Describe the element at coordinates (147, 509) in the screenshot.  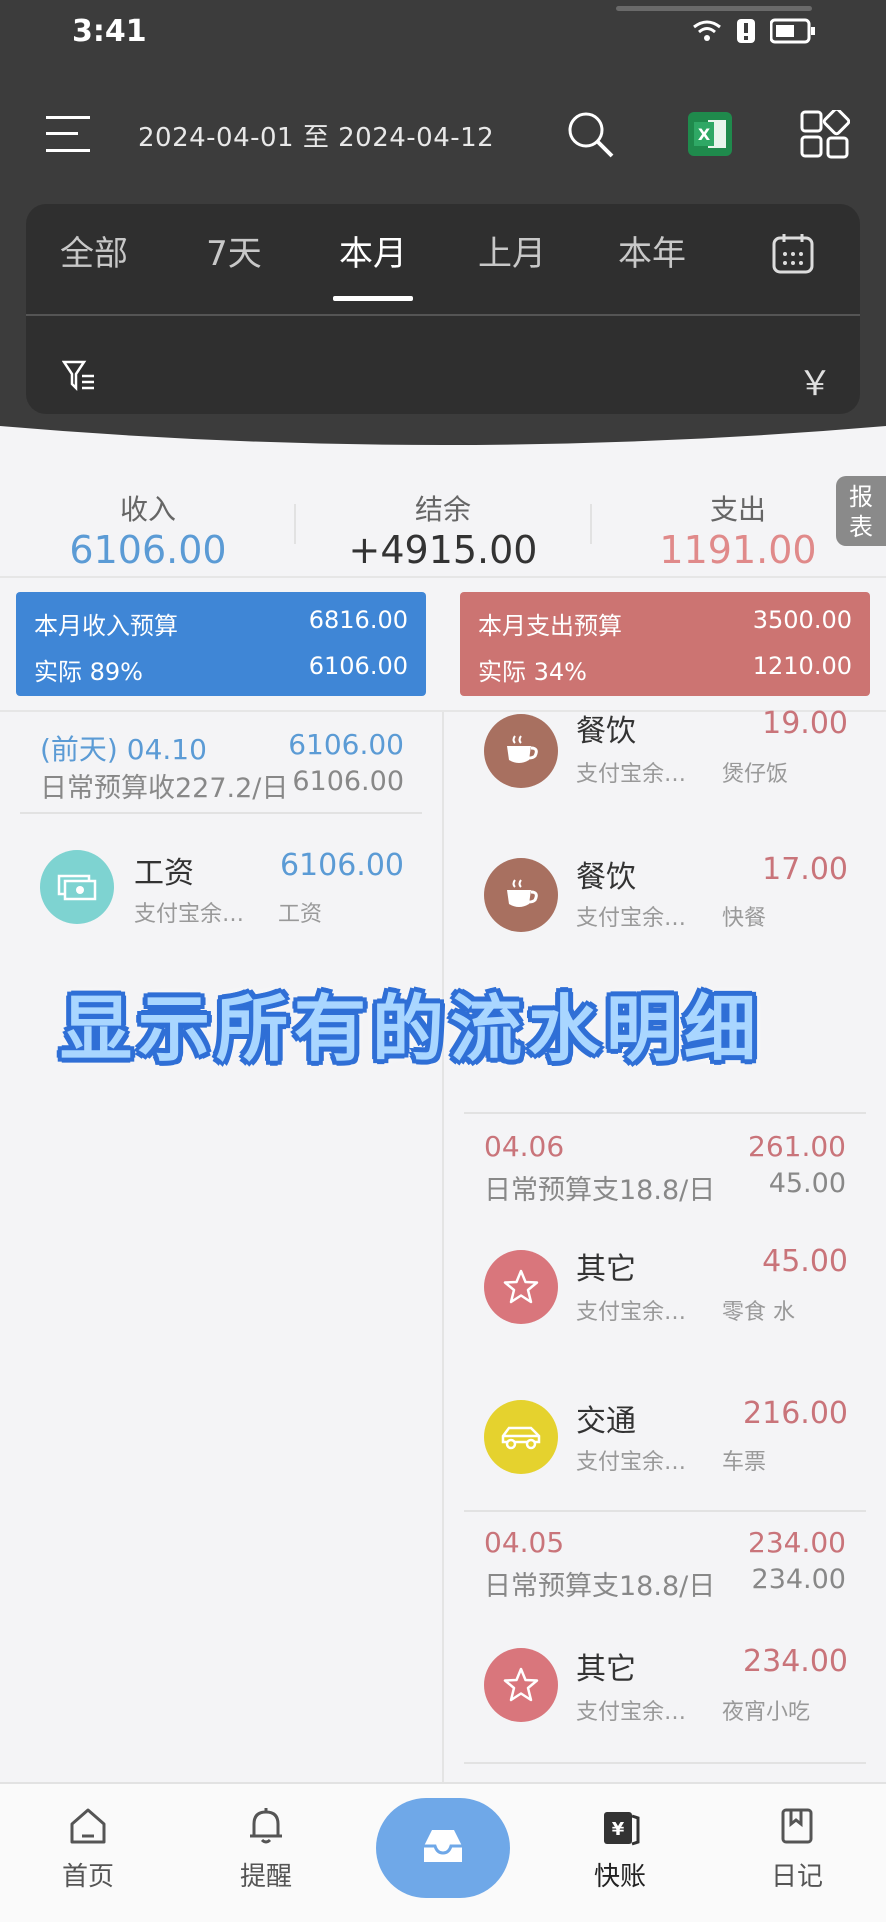
I see `income-label: 收入` at that location.